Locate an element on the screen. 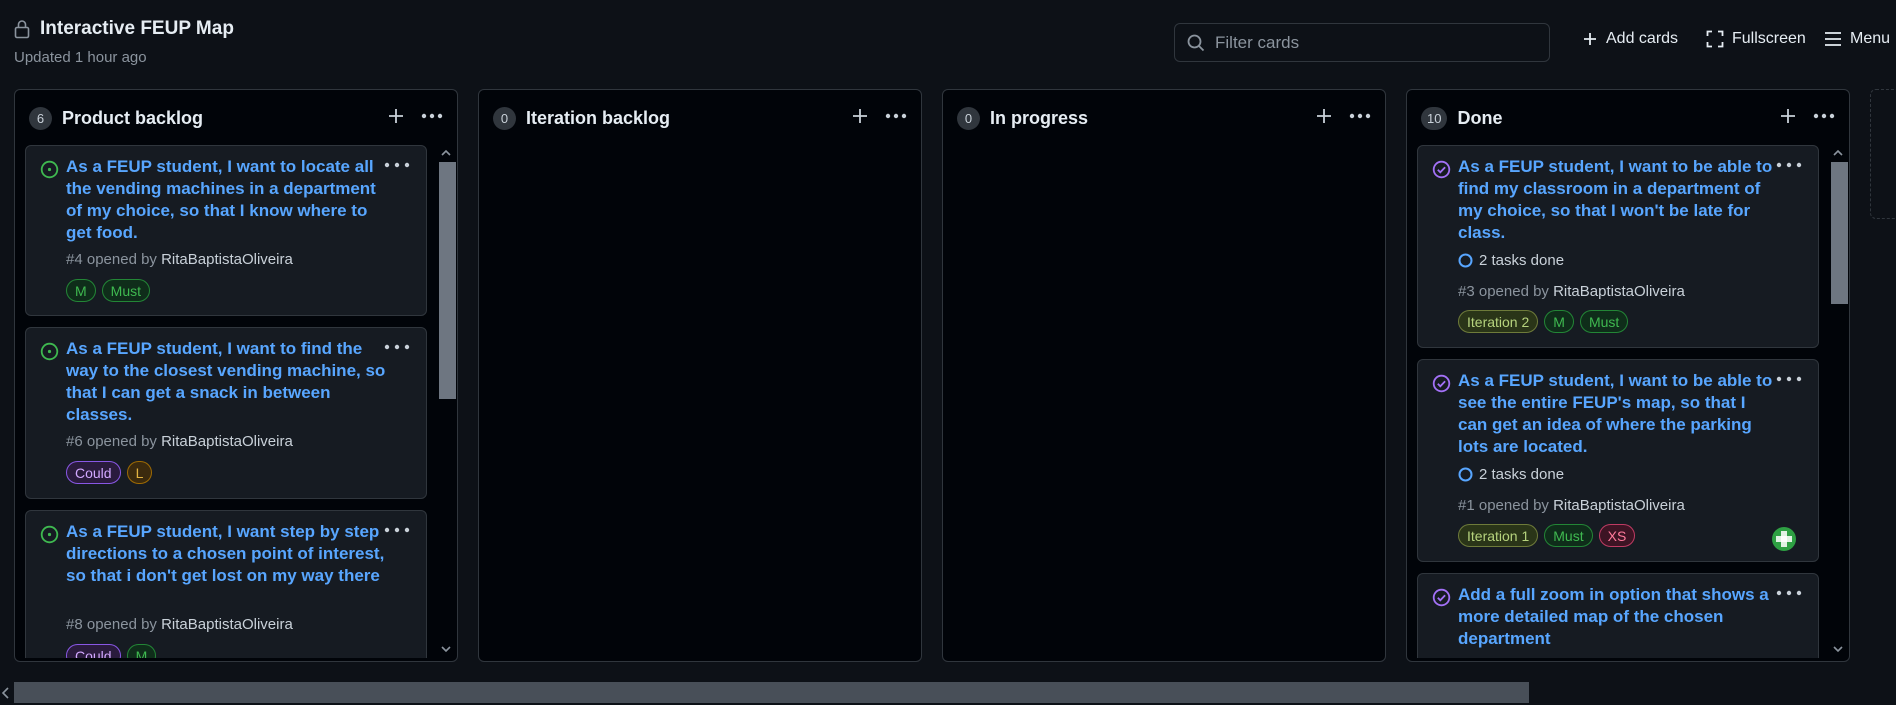  label-list: Could M is located at coordinates (111, 651).